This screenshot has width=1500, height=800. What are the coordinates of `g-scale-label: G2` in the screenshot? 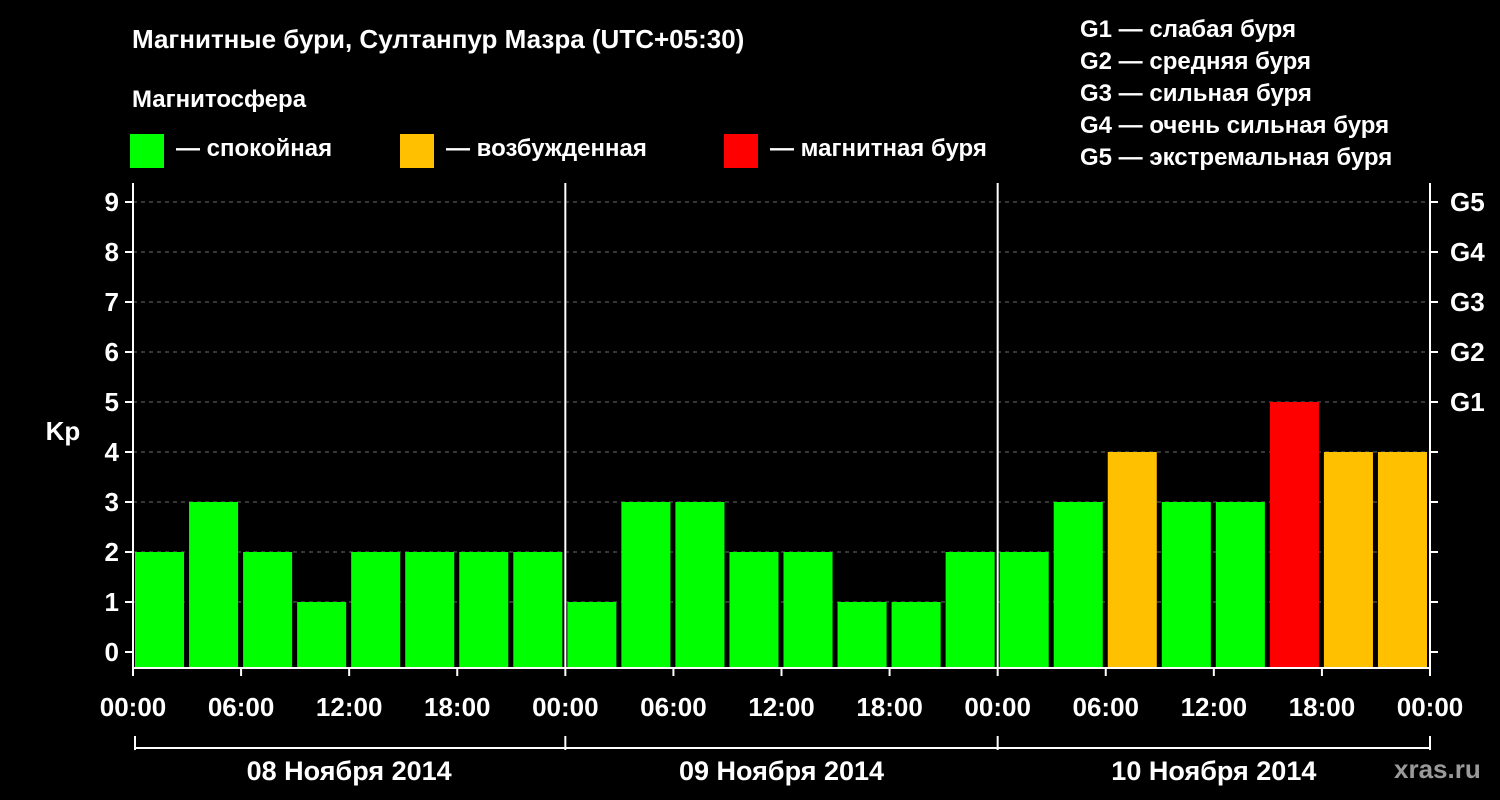 It's located at (1467, 352).